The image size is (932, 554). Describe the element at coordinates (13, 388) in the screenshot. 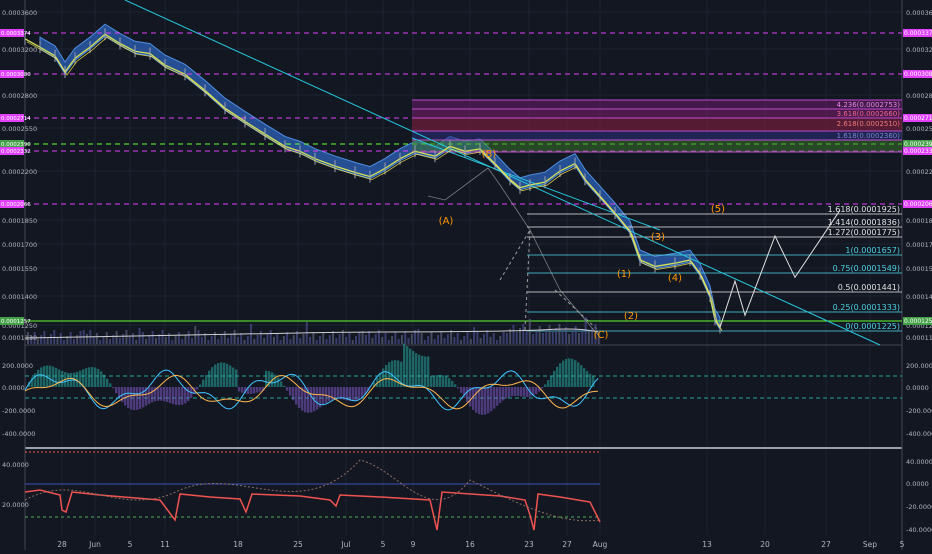

I see `osc-tick-left-1: 0.0000` at that location.